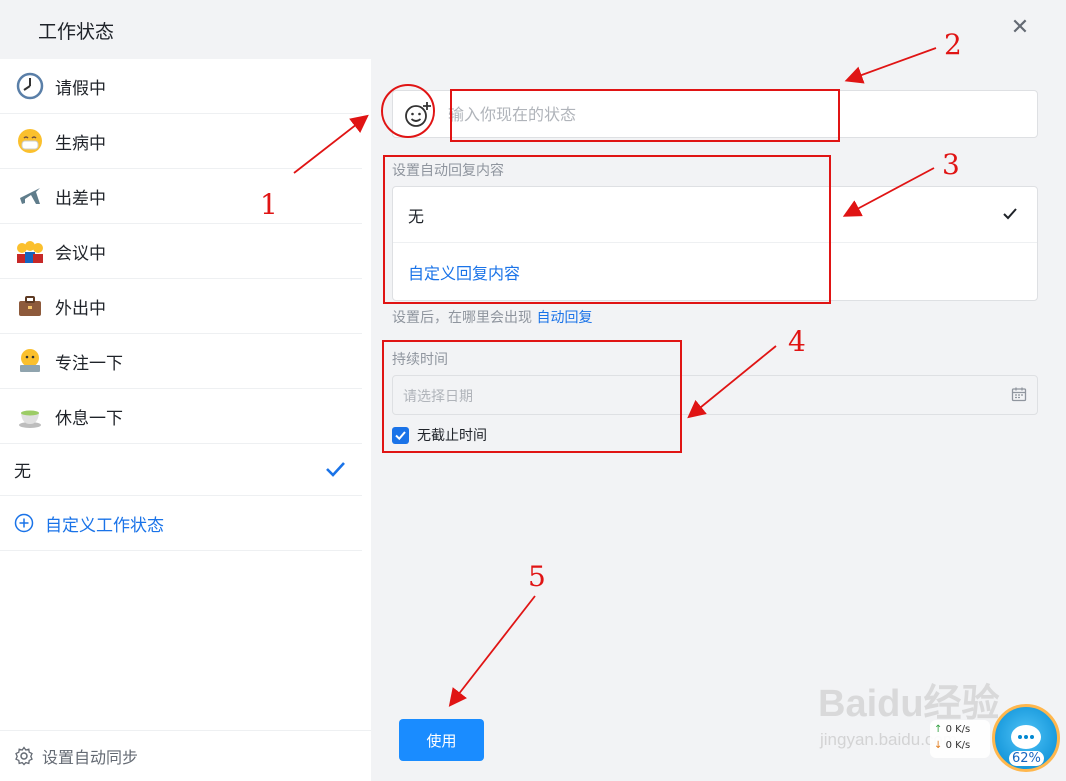 Image resolution: width=1066 pixels, height=781 pixels. I want to click on status-item-label: 请假中, so click(80, 88).